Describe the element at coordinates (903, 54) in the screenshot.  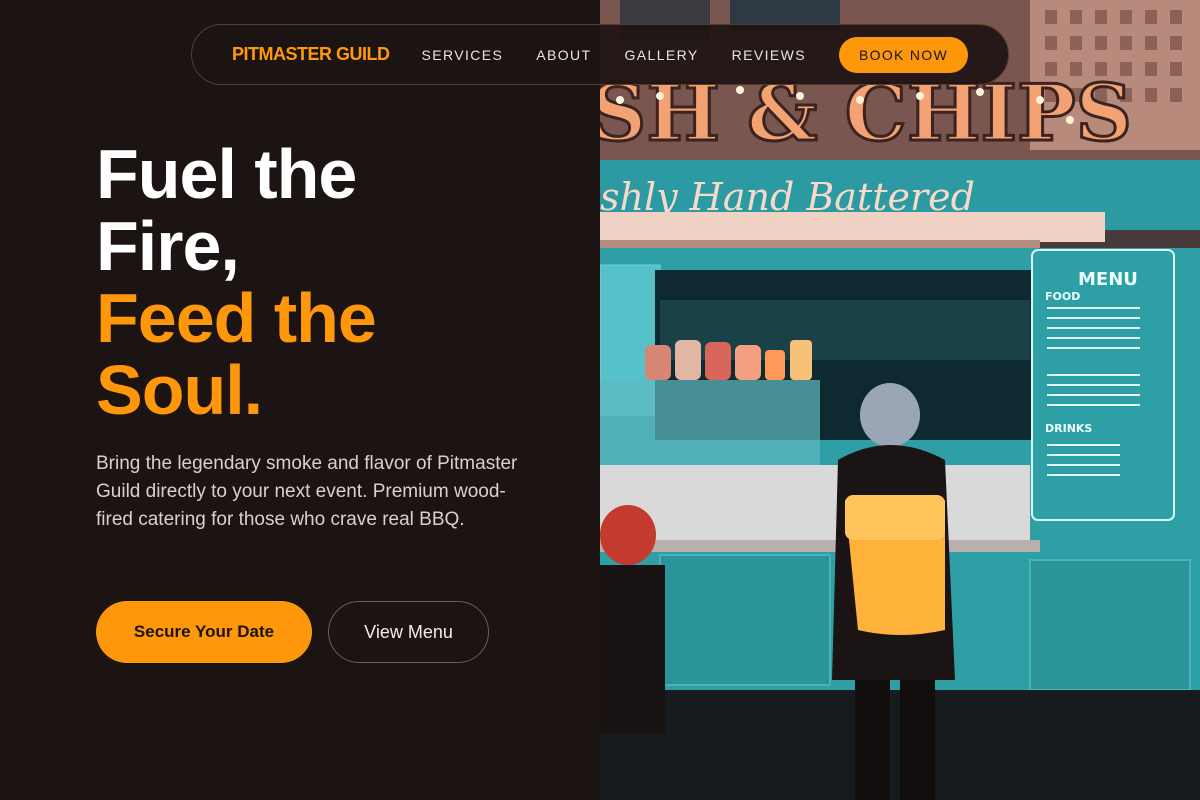
I see `book-now-button: BOOK NOW` at that location.